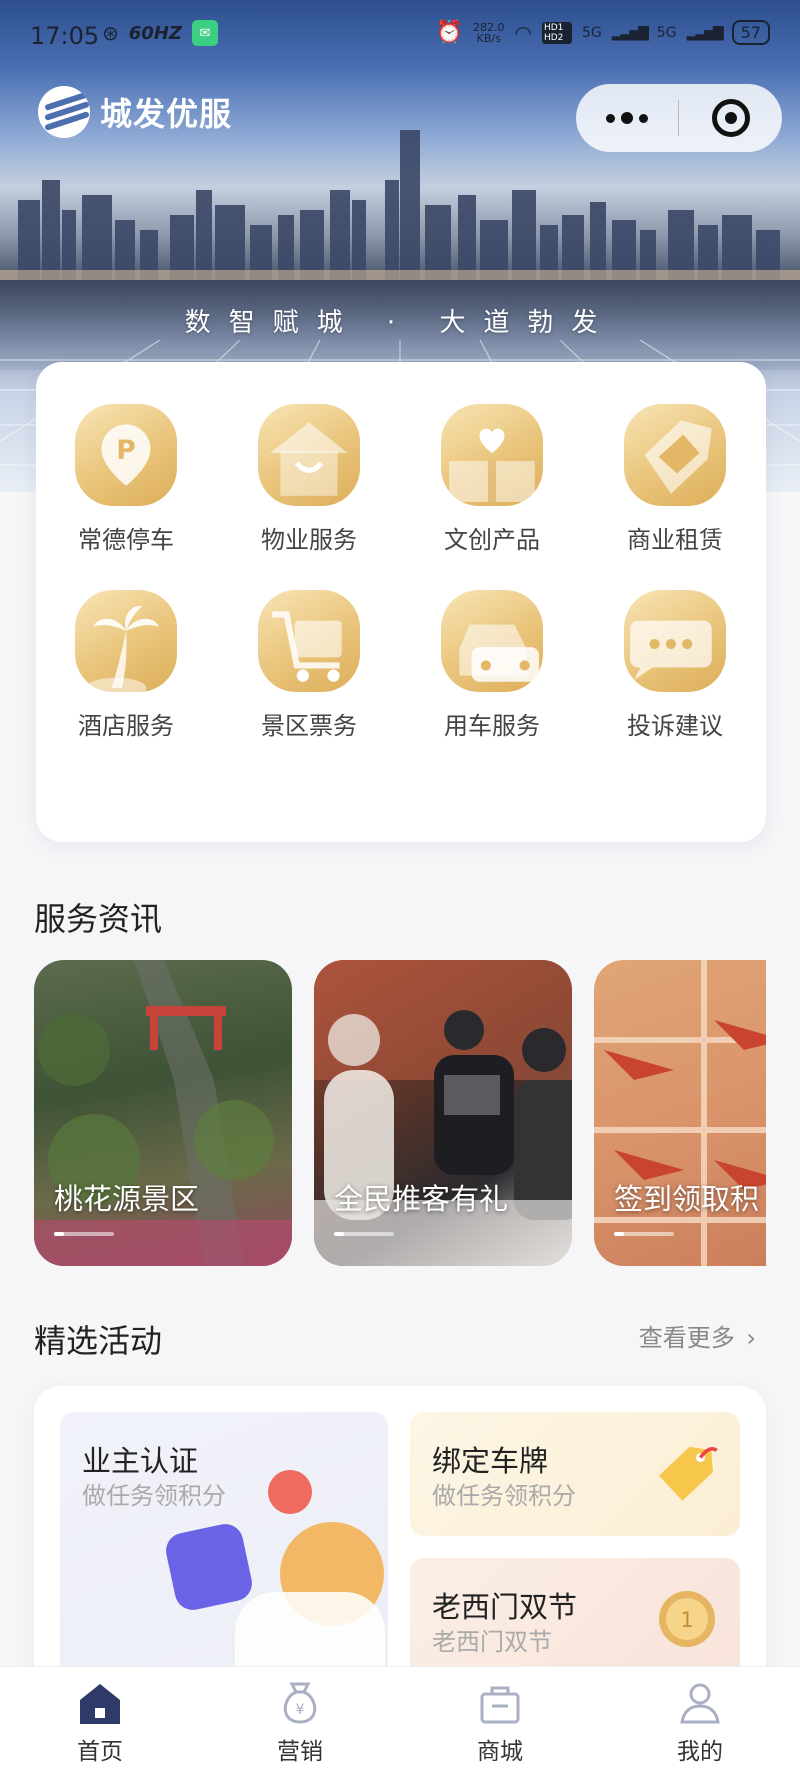 Image resolution: width=800 pixels, height=1778 pixels. Describe the element at coordinates (489, 32) in the screenshot. I see `net-speed: 282.0 KB/s` at that location.